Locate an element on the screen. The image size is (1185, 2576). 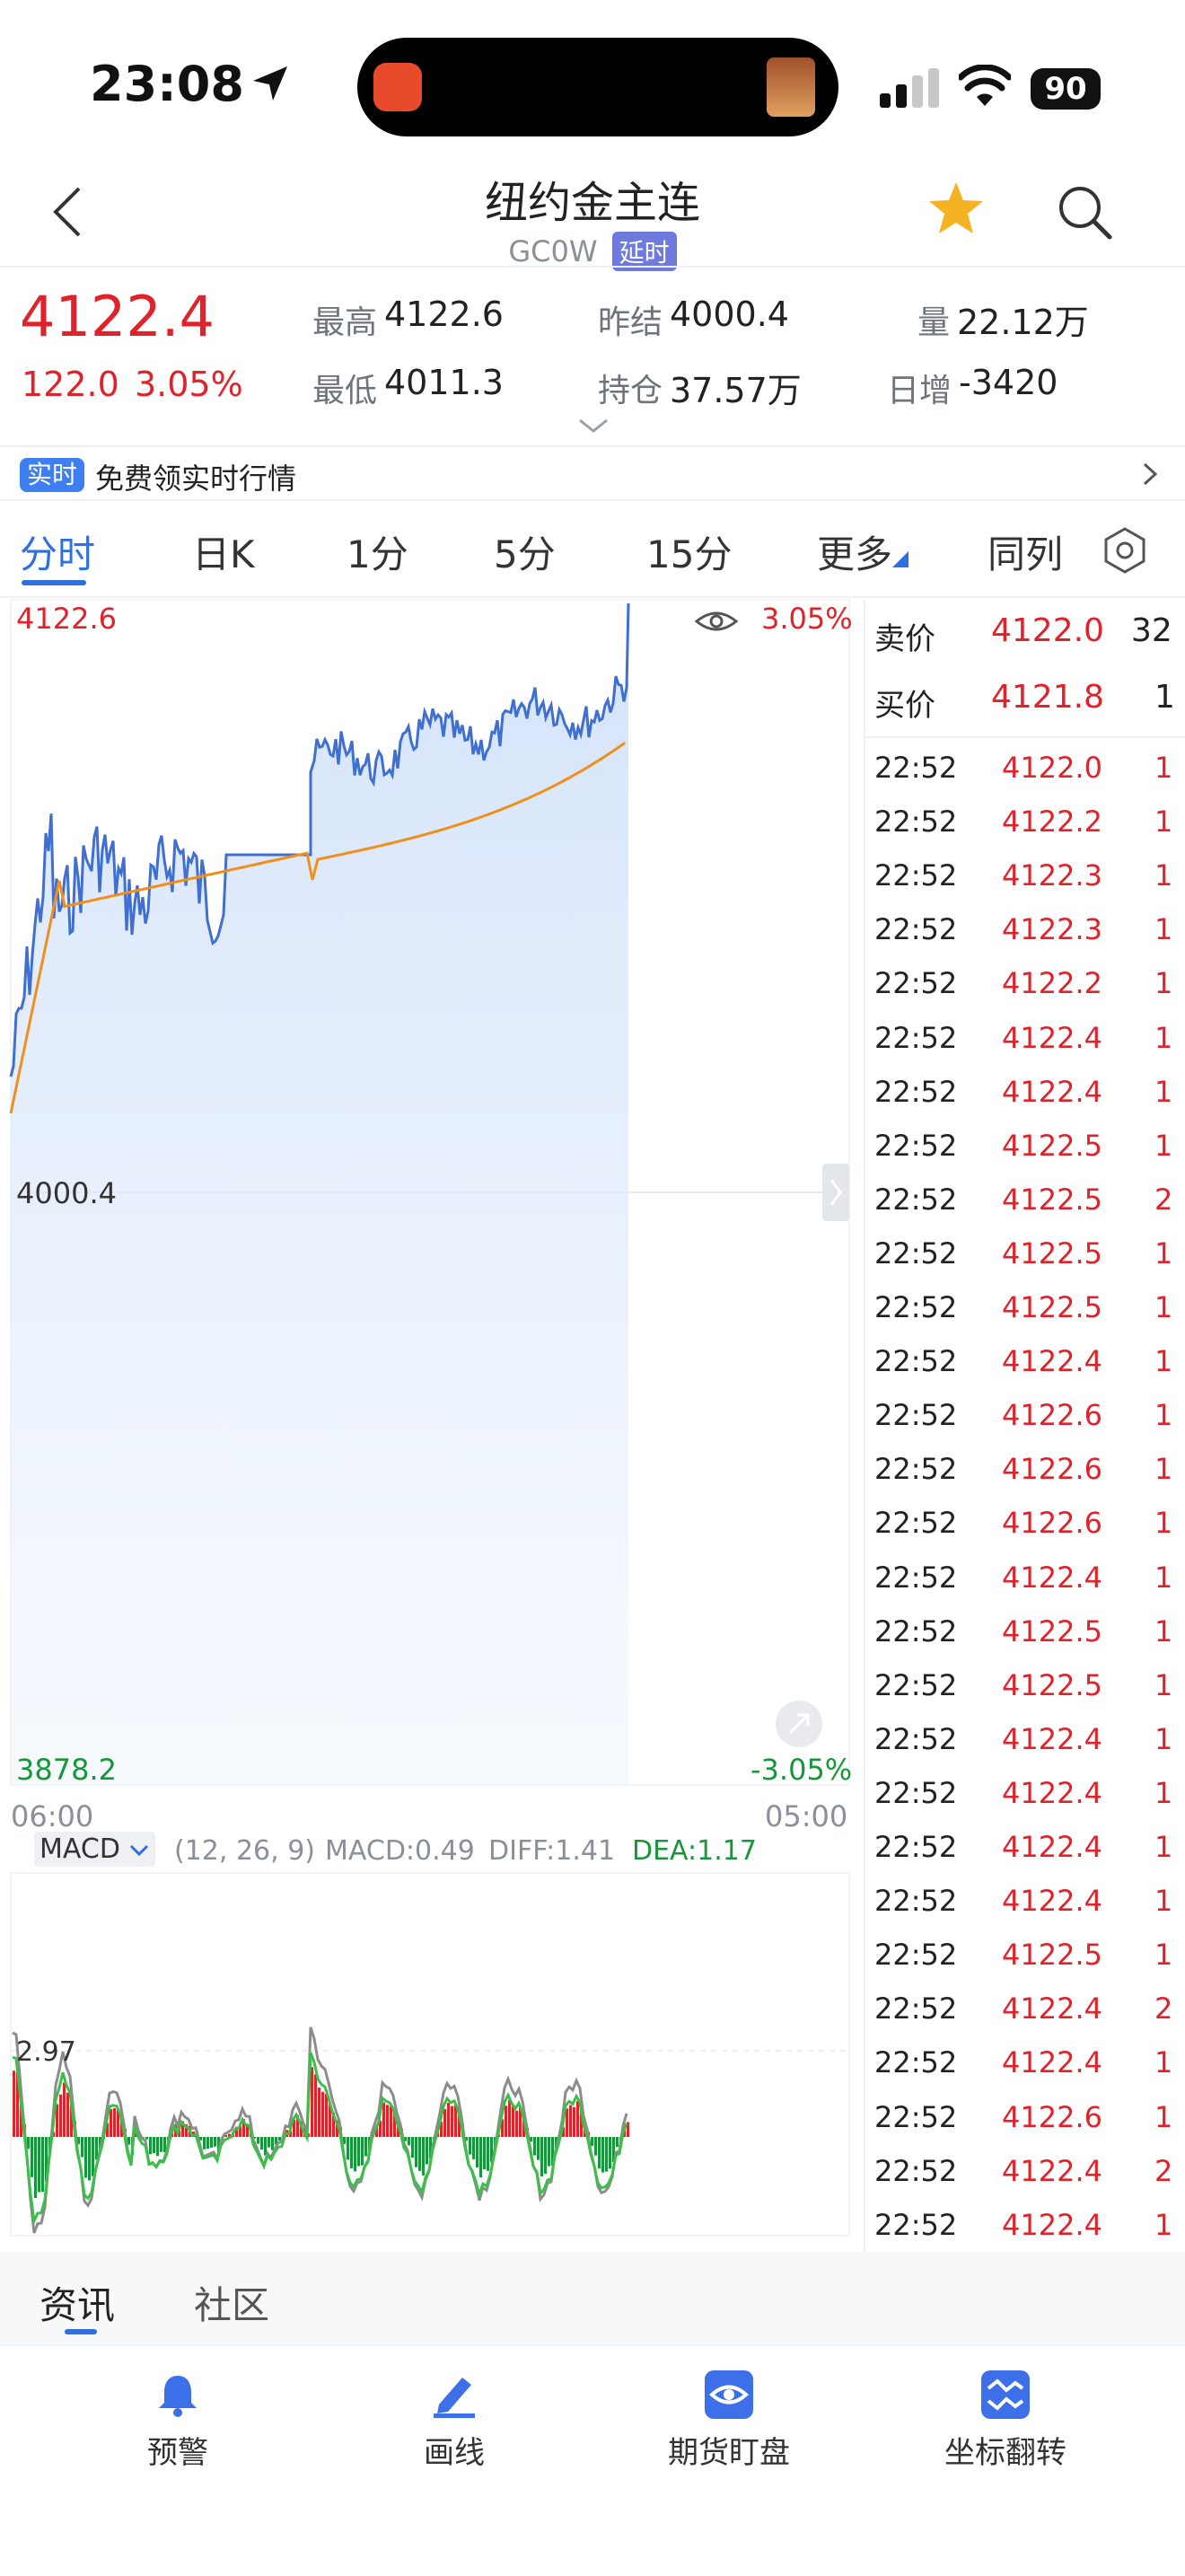
nav-futures-watch: 期货盯盘 is located at coordinates (729, 2421).